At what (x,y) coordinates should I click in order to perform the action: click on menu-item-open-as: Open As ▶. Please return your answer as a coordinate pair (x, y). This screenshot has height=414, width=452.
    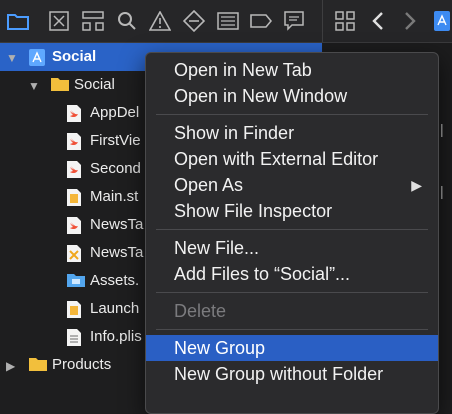
    Looking at the image, I should click on (292, 185).